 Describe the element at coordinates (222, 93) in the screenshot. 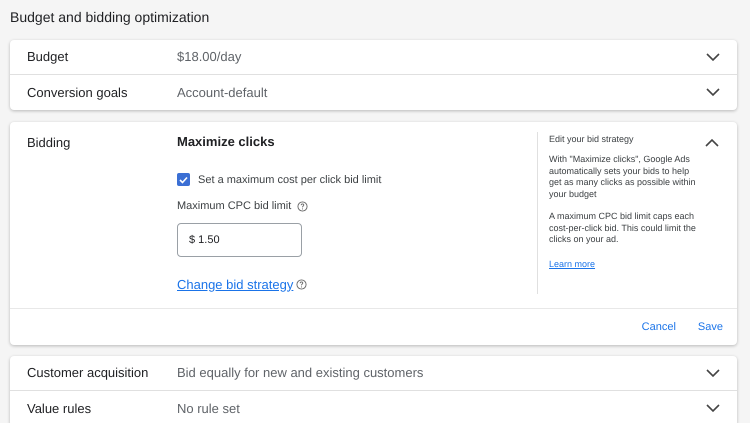

I see `section-value: Account-default` at that location.